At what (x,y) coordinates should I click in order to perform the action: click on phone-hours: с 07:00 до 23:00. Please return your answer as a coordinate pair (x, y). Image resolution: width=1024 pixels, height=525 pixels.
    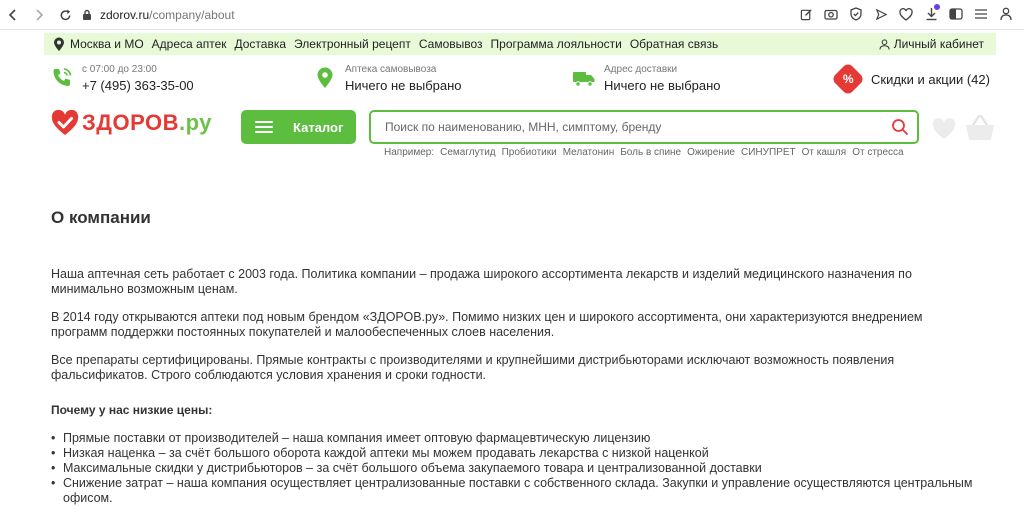
    Looking at the image, I should click on (119, 69).